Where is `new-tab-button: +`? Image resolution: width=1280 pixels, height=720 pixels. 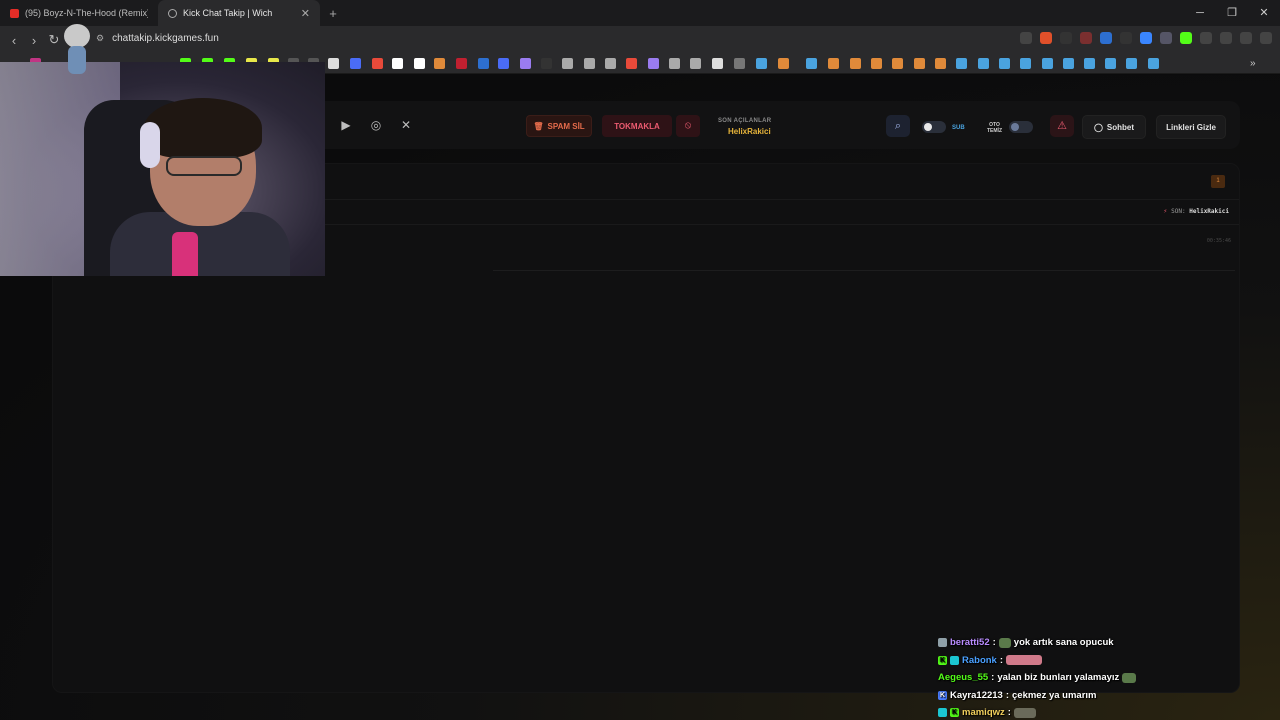
new-tab-button: + is located at coordinates (333, 13).